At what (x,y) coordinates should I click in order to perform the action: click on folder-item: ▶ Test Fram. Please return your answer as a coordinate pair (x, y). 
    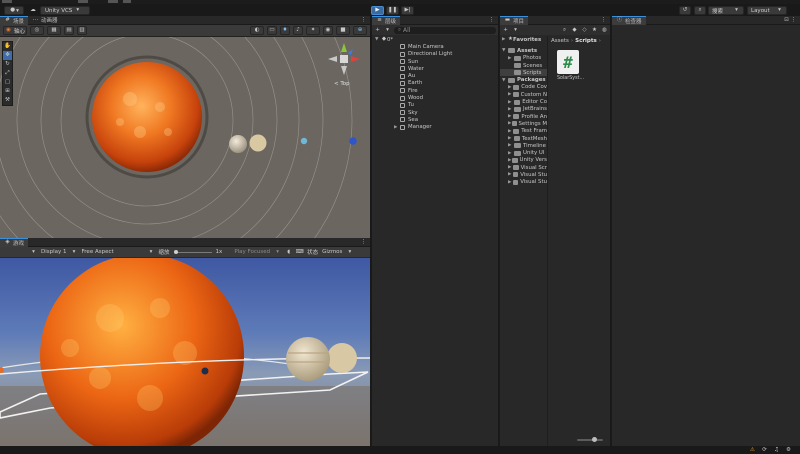
    Looking at the image, I should click on (523, 131).